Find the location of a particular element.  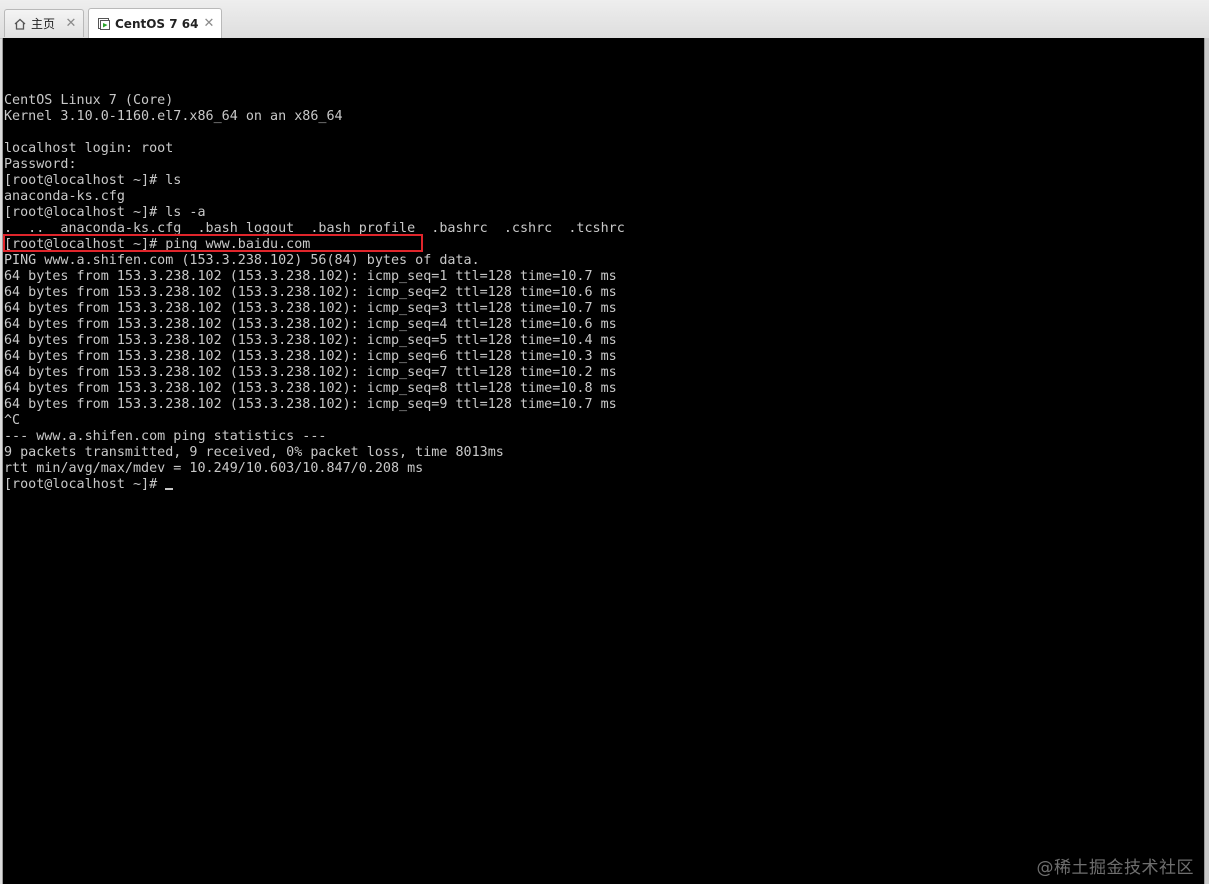

terminal-prompt: [root@localhost ~]# is located at coordinates (85, 484).